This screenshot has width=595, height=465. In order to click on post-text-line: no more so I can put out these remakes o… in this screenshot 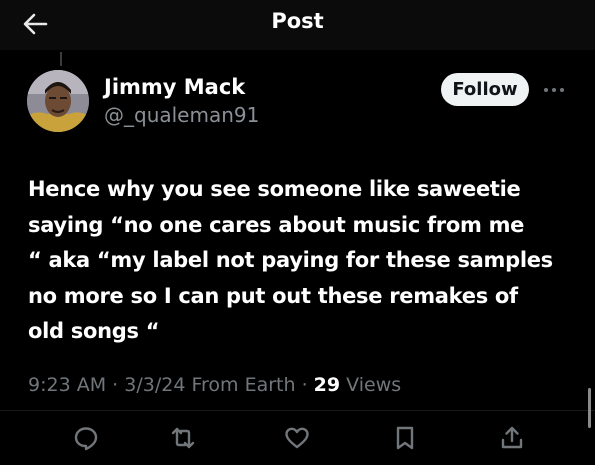, I will do `click(273, 295)`.